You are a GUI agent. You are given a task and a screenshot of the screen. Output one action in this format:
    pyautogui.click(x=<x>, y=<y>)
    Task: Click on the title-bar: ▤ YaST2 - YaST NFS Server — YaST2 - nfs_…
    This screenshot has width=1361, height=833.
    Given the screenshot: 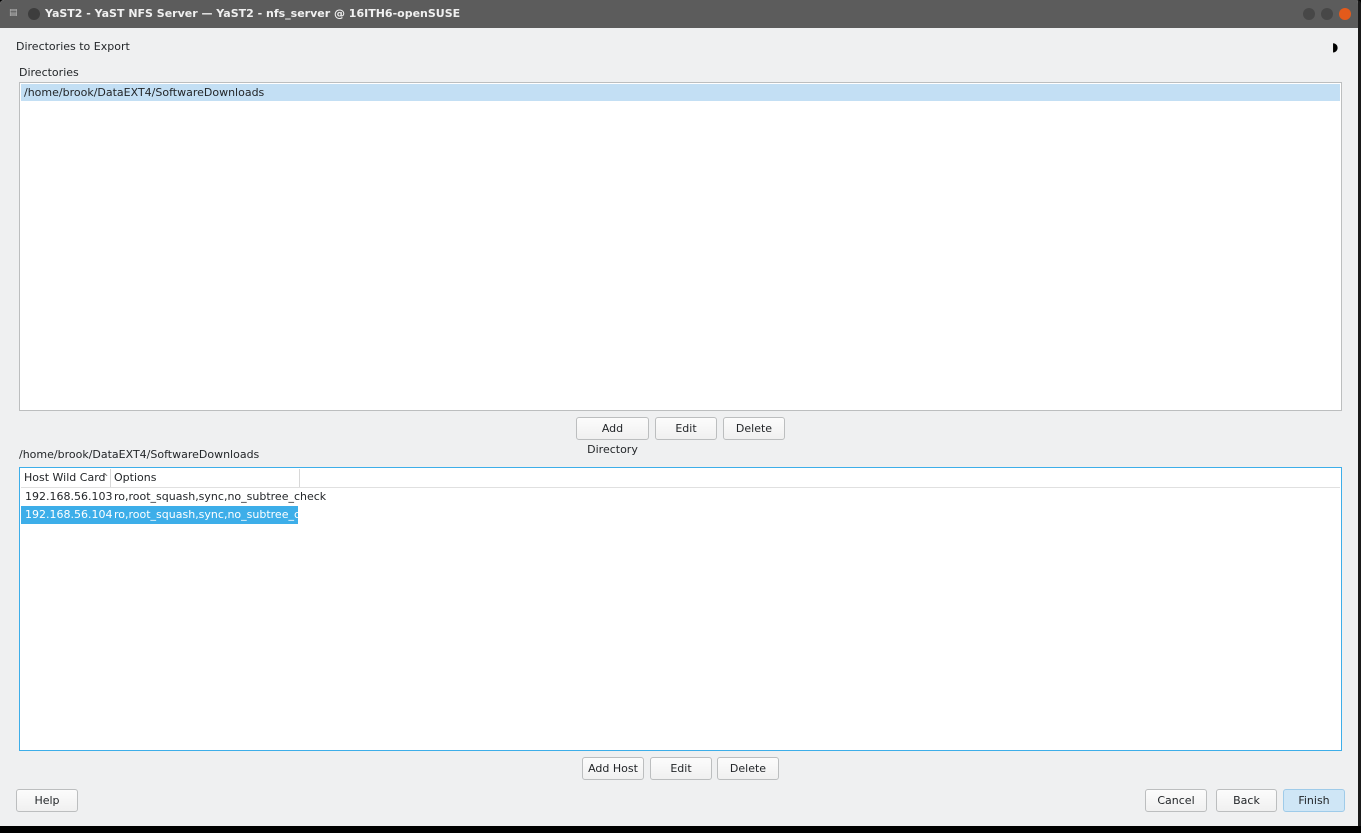 What is the action you would take?
    pyautogui.click(x=679, y=14)
    